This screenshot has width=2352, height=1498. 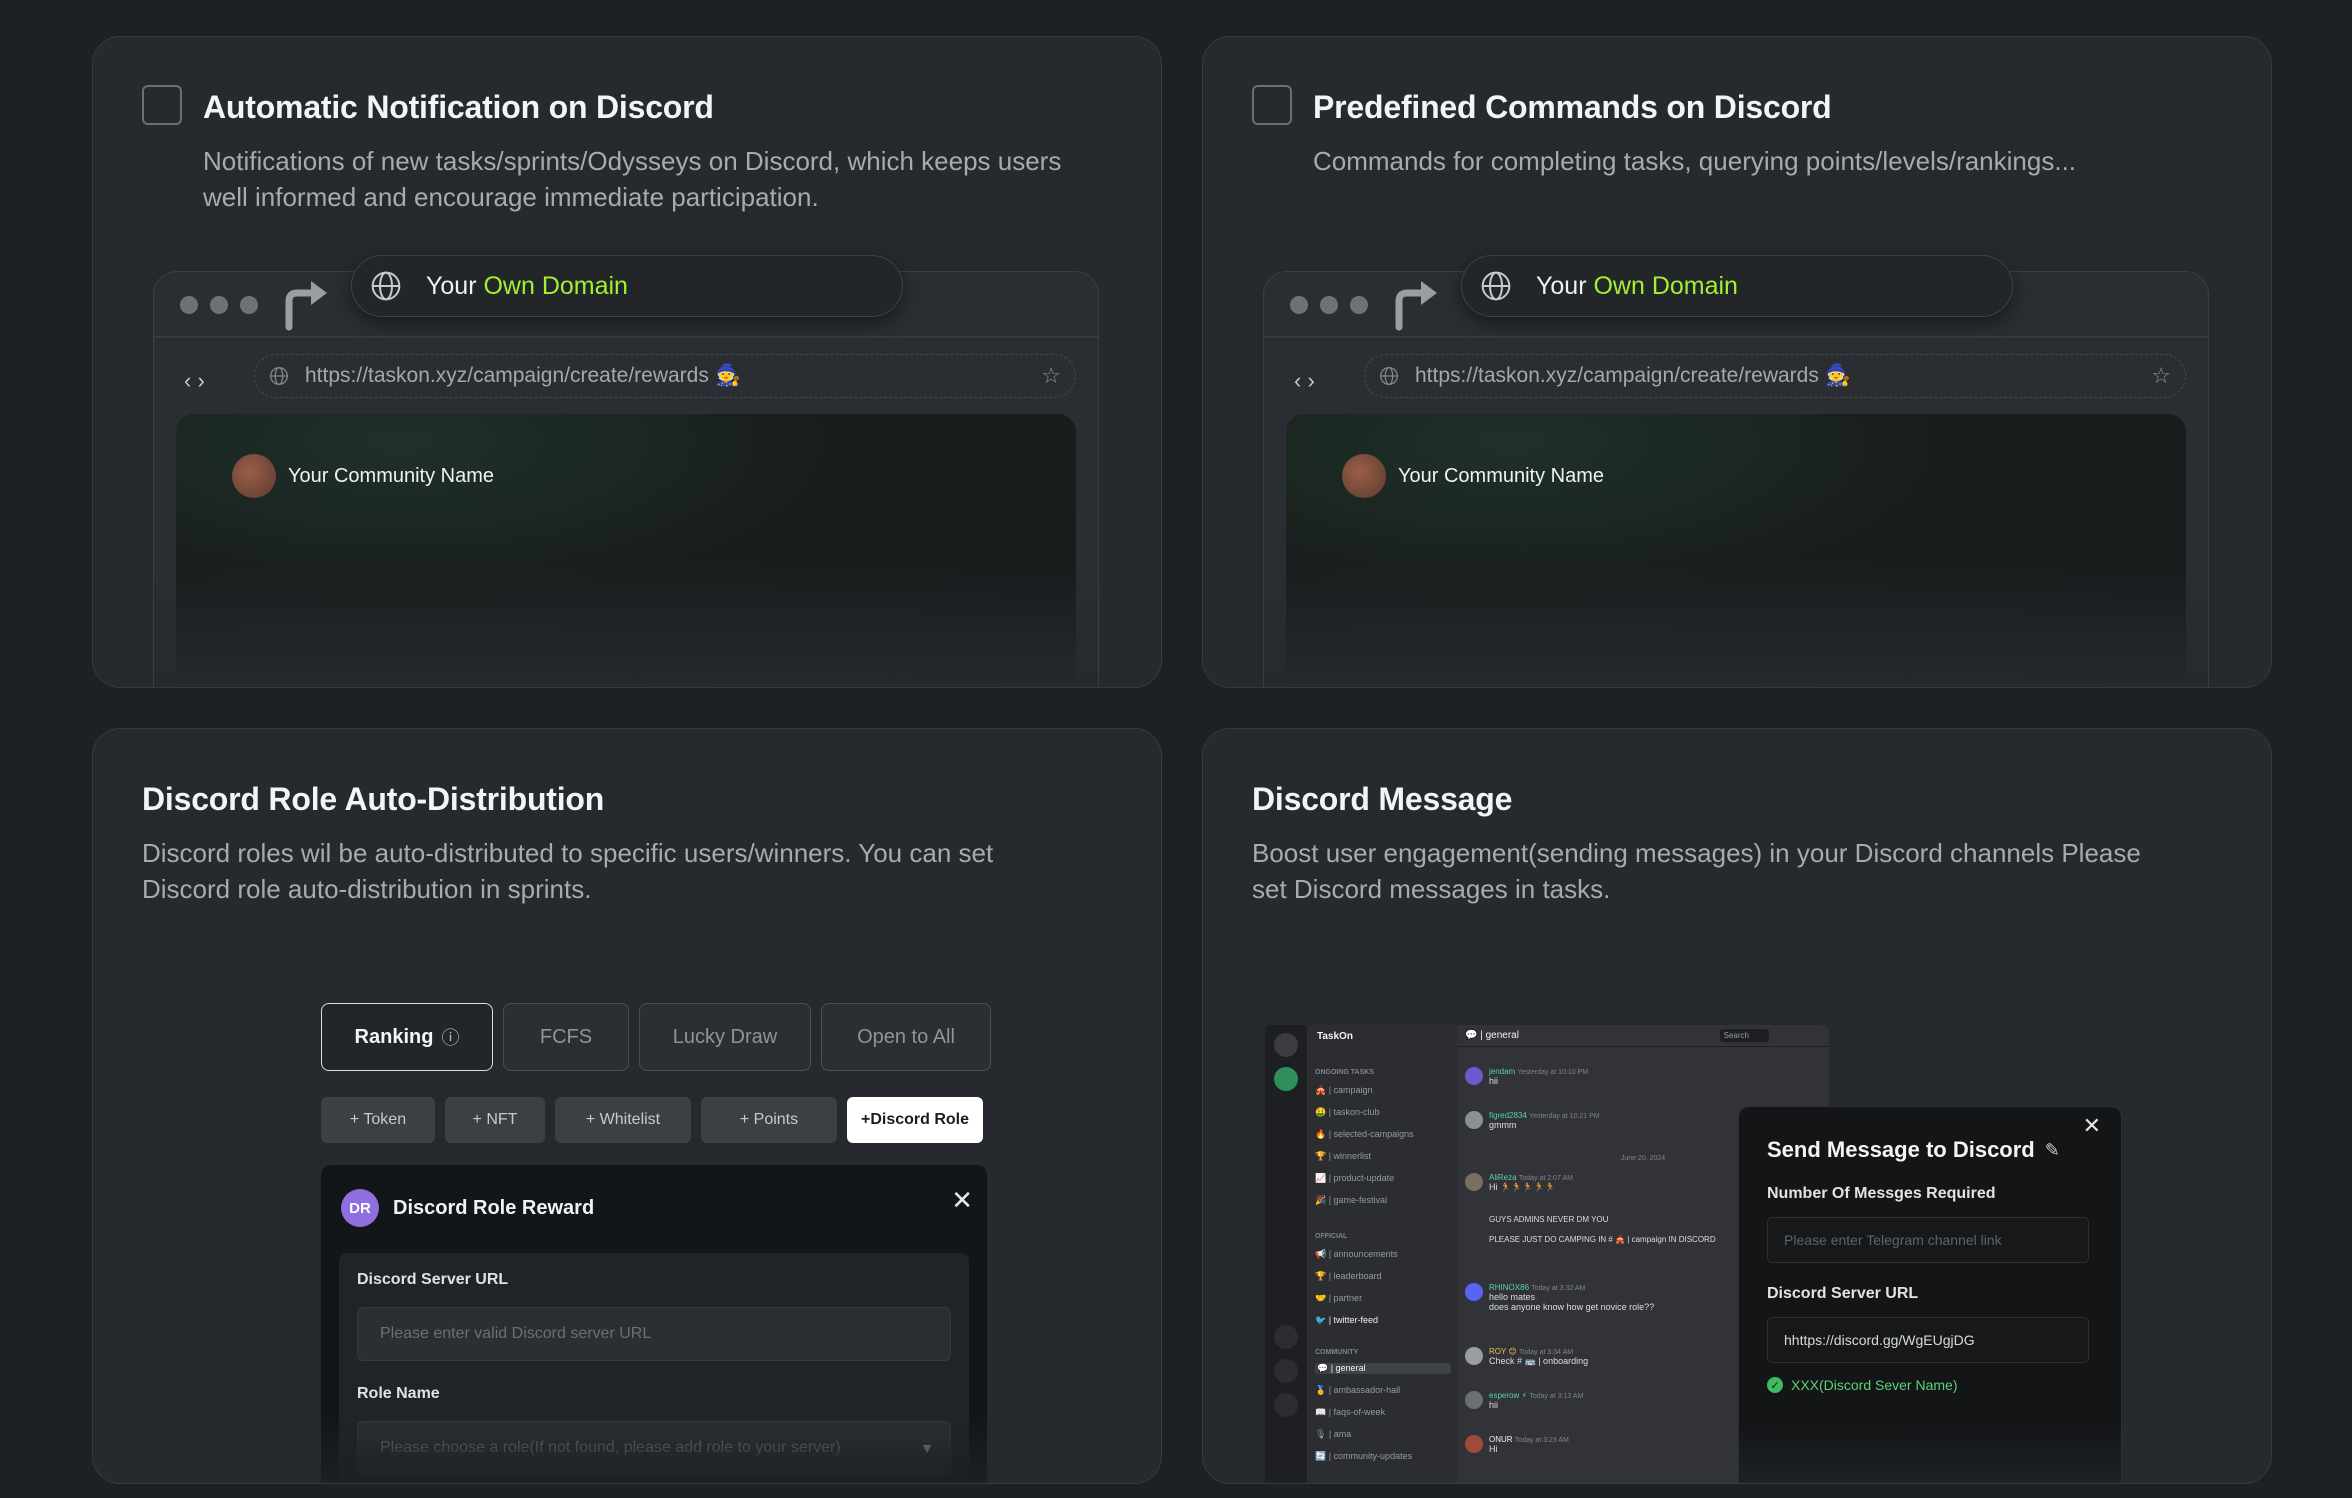 I want to click on message: figred2834 Yesterday at 10:21 PM gmmm, so click(x=1532, y=1120).